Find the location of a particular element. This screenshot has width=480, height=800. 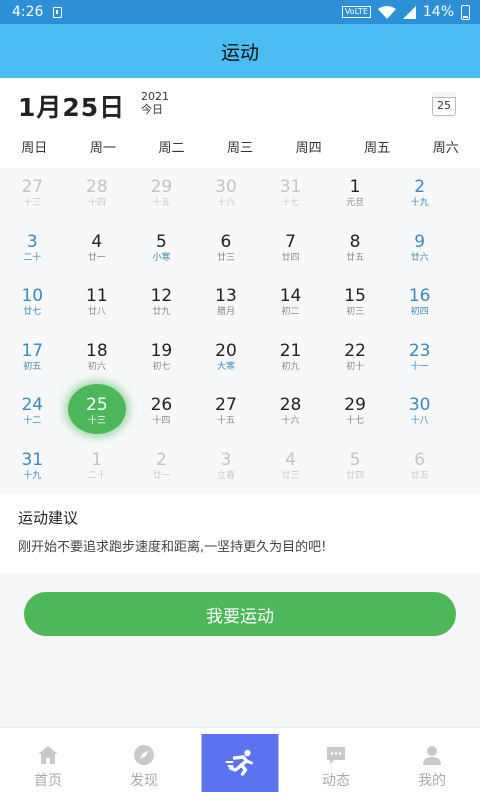

battery-icon is located at coordinates (465, 12).